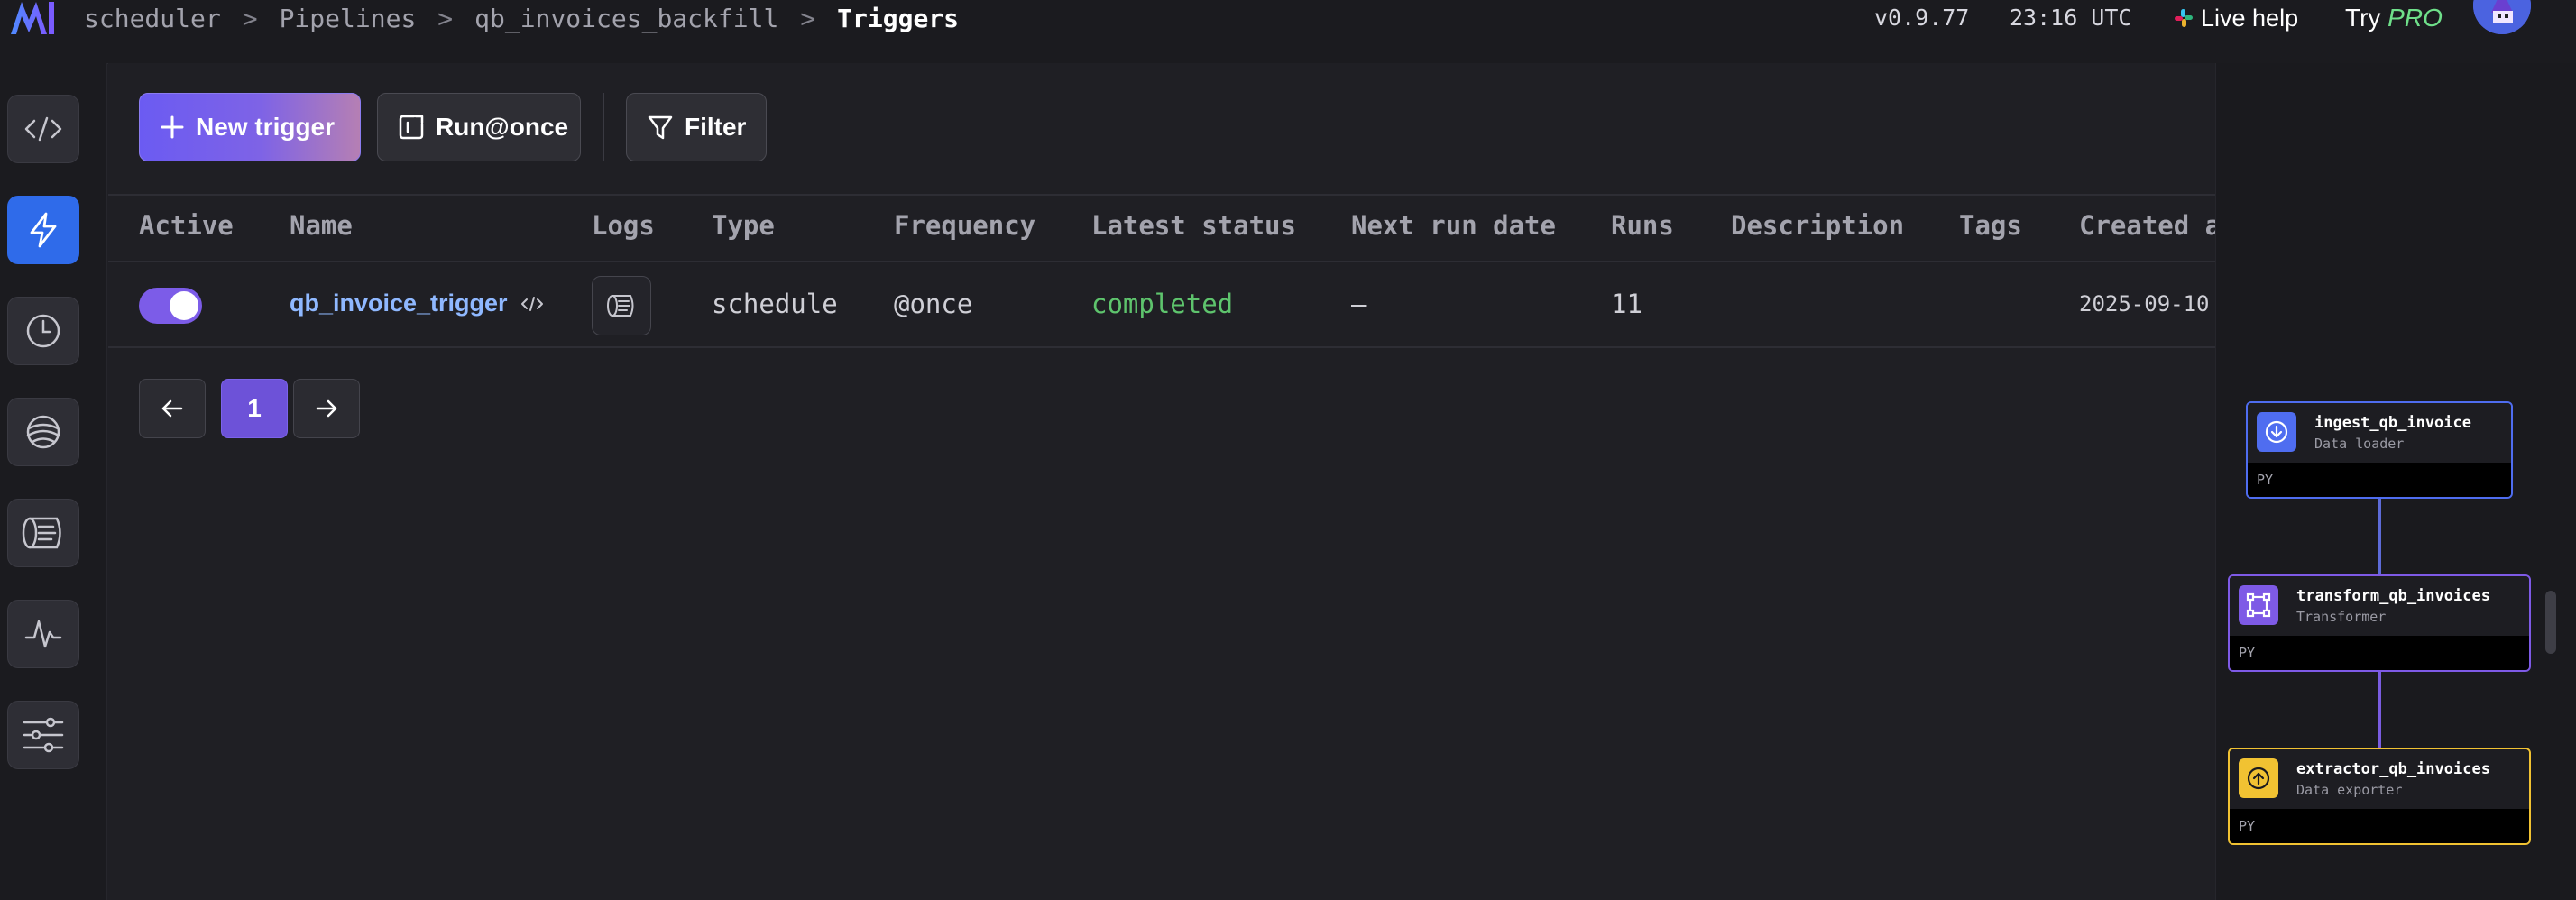 The image size is (2576, 900). Describe the element at coordinates (2150, 225) in the screenshot. I see `column-header-created-at: Created a` at that location.